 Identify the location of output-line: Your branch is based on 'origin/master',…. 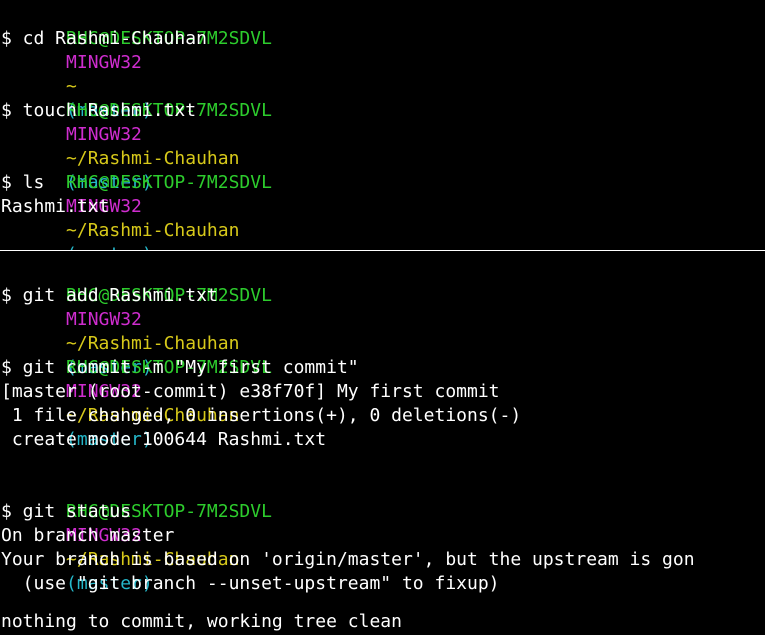
(348, 559).